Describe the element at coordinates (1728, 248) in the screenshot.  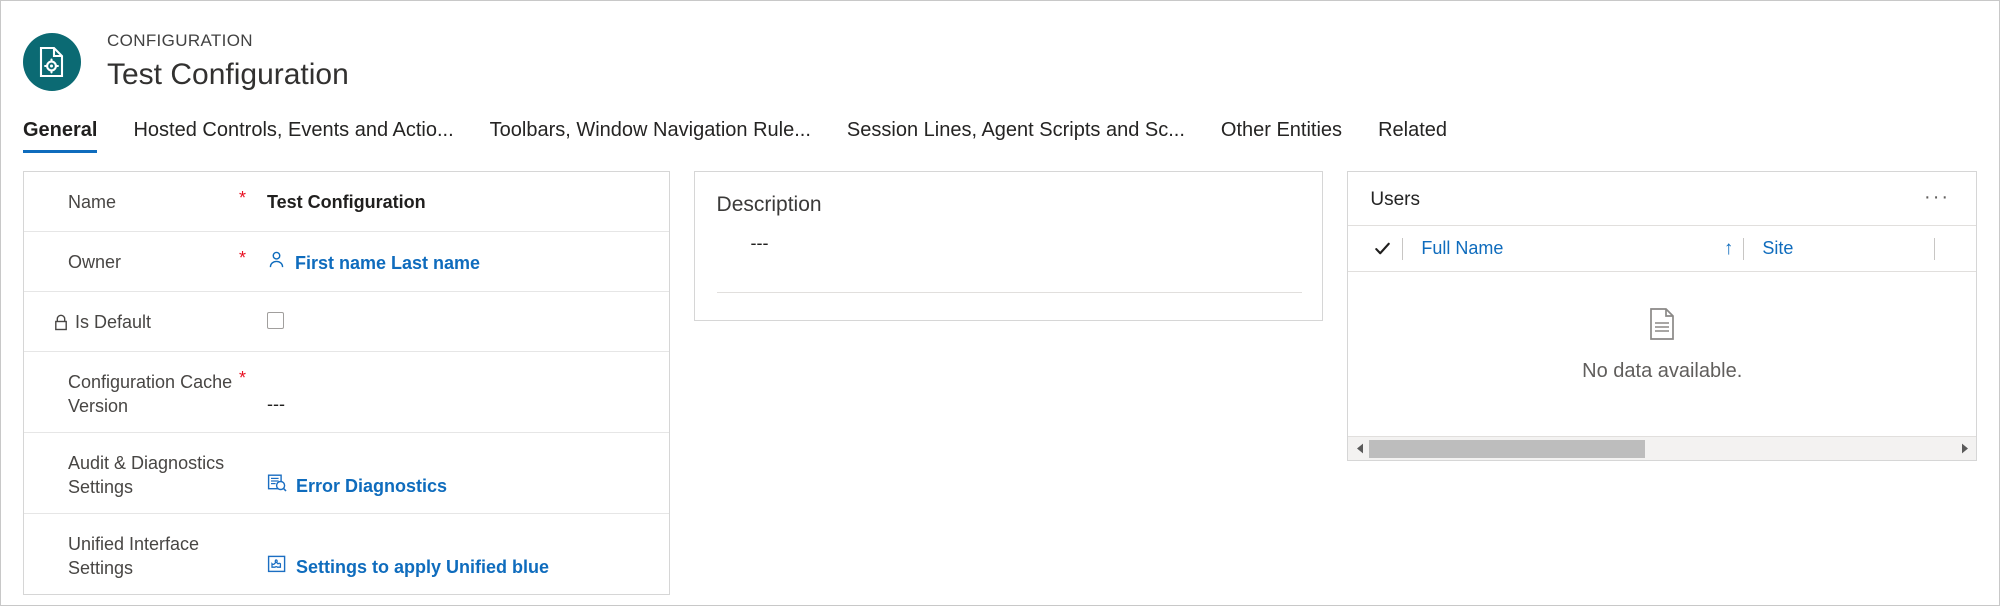
I see `sort-ascending-icon: ↑` at that location.